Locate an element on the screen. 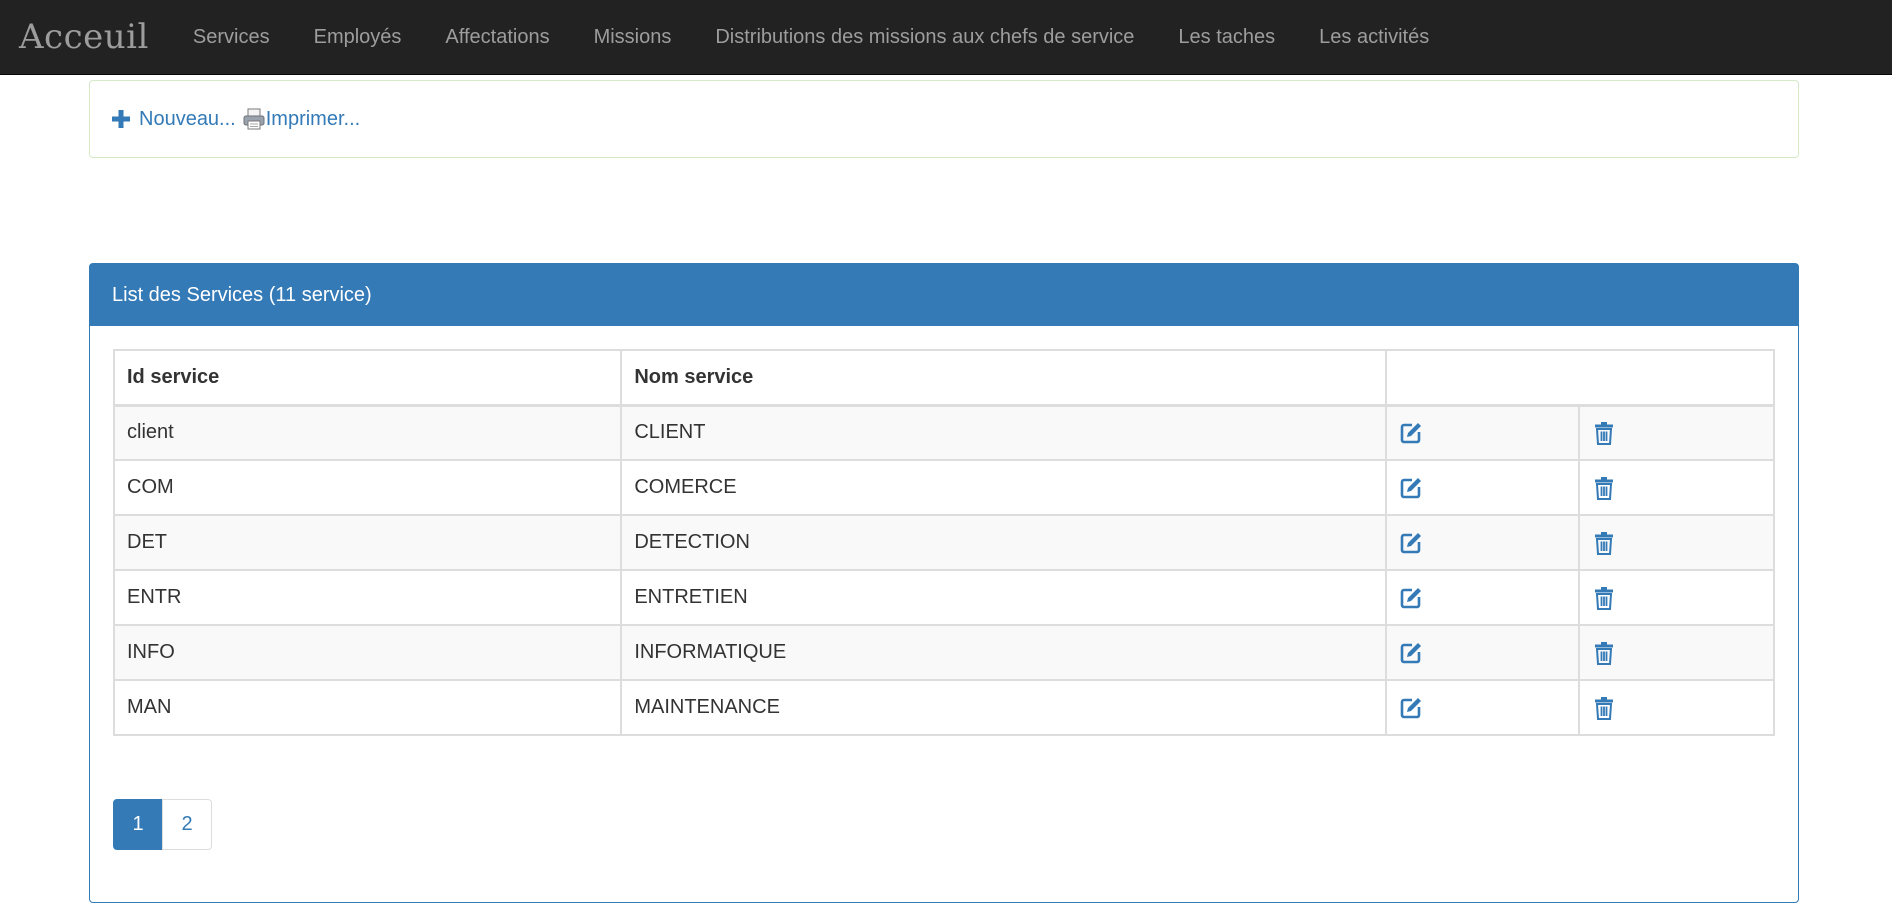 The height and width of the screenshot is (903, 1892). printer-icon is located at coordinates (254, 119).